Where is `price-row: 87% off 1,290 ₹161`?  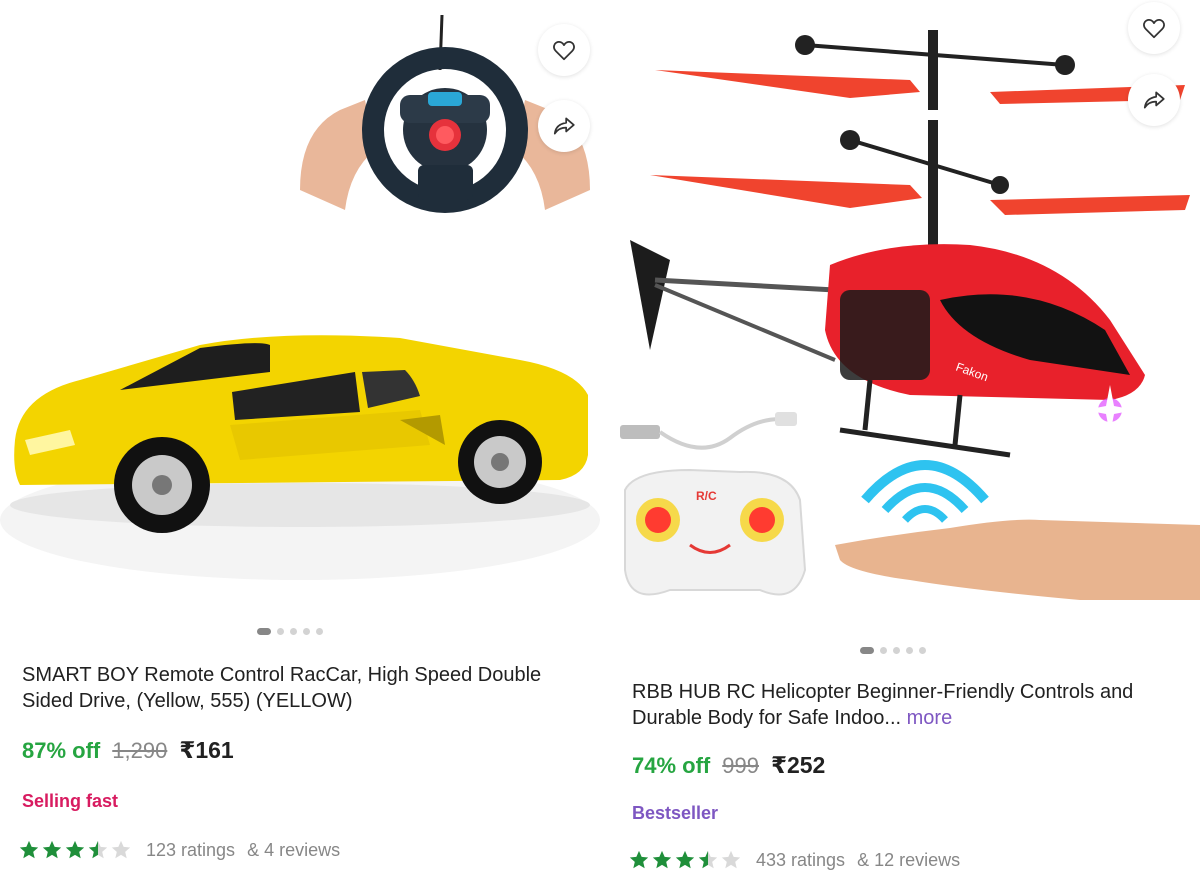 price-row: 87% off 1,290 ₹161 is located at coordinates (128, 750).